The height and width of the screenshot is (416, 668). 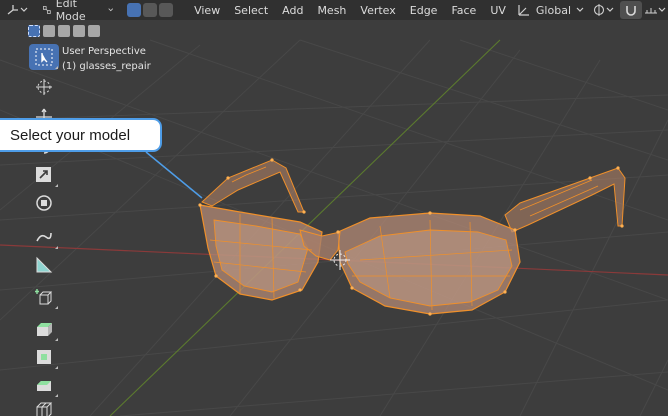 I want to click on editor-type-button, so click(x=17, y=10).